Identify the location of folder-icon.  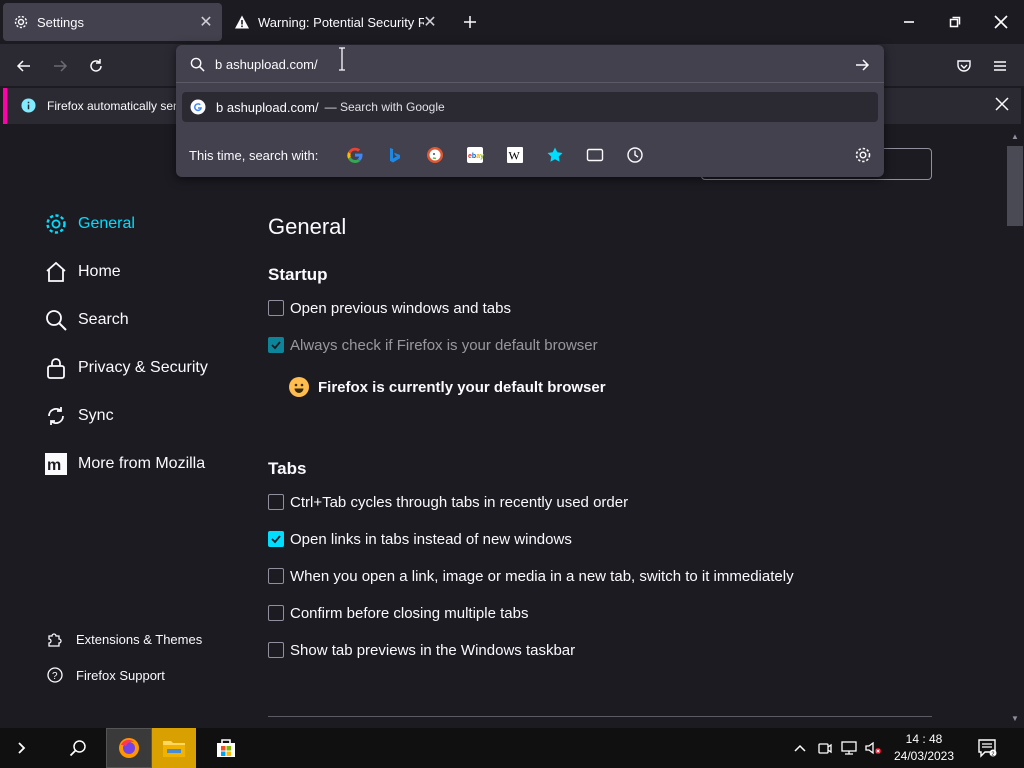
(174, 749).